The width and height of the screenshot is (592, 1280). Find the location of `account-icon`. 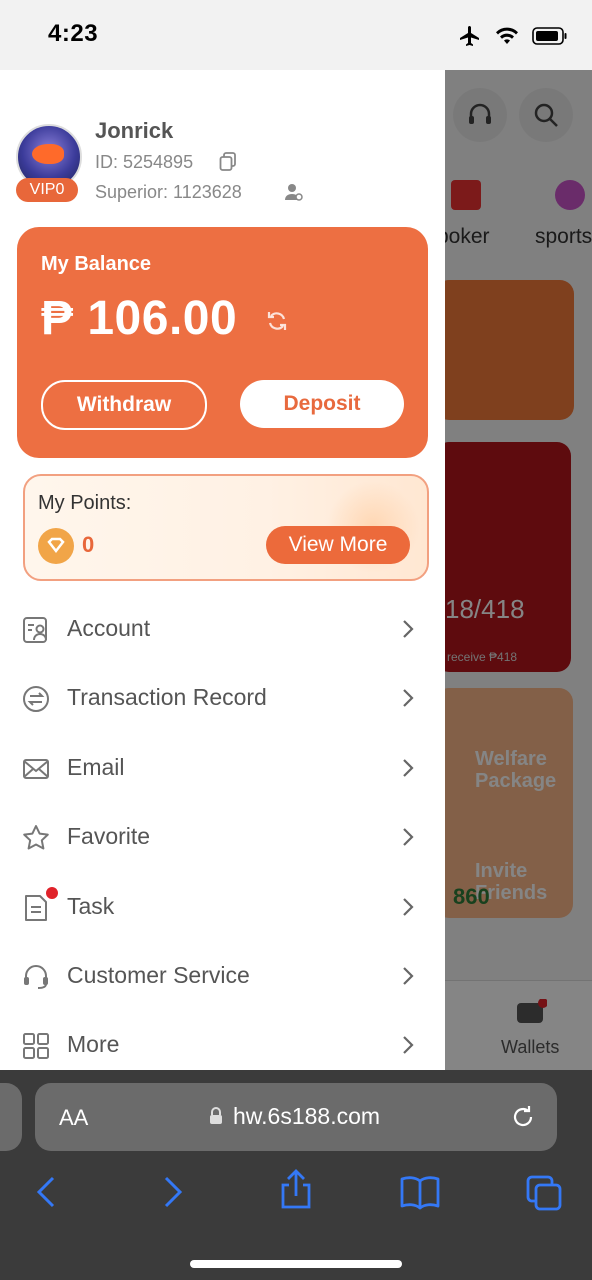

account-icon is located at coordinates (35, 630).